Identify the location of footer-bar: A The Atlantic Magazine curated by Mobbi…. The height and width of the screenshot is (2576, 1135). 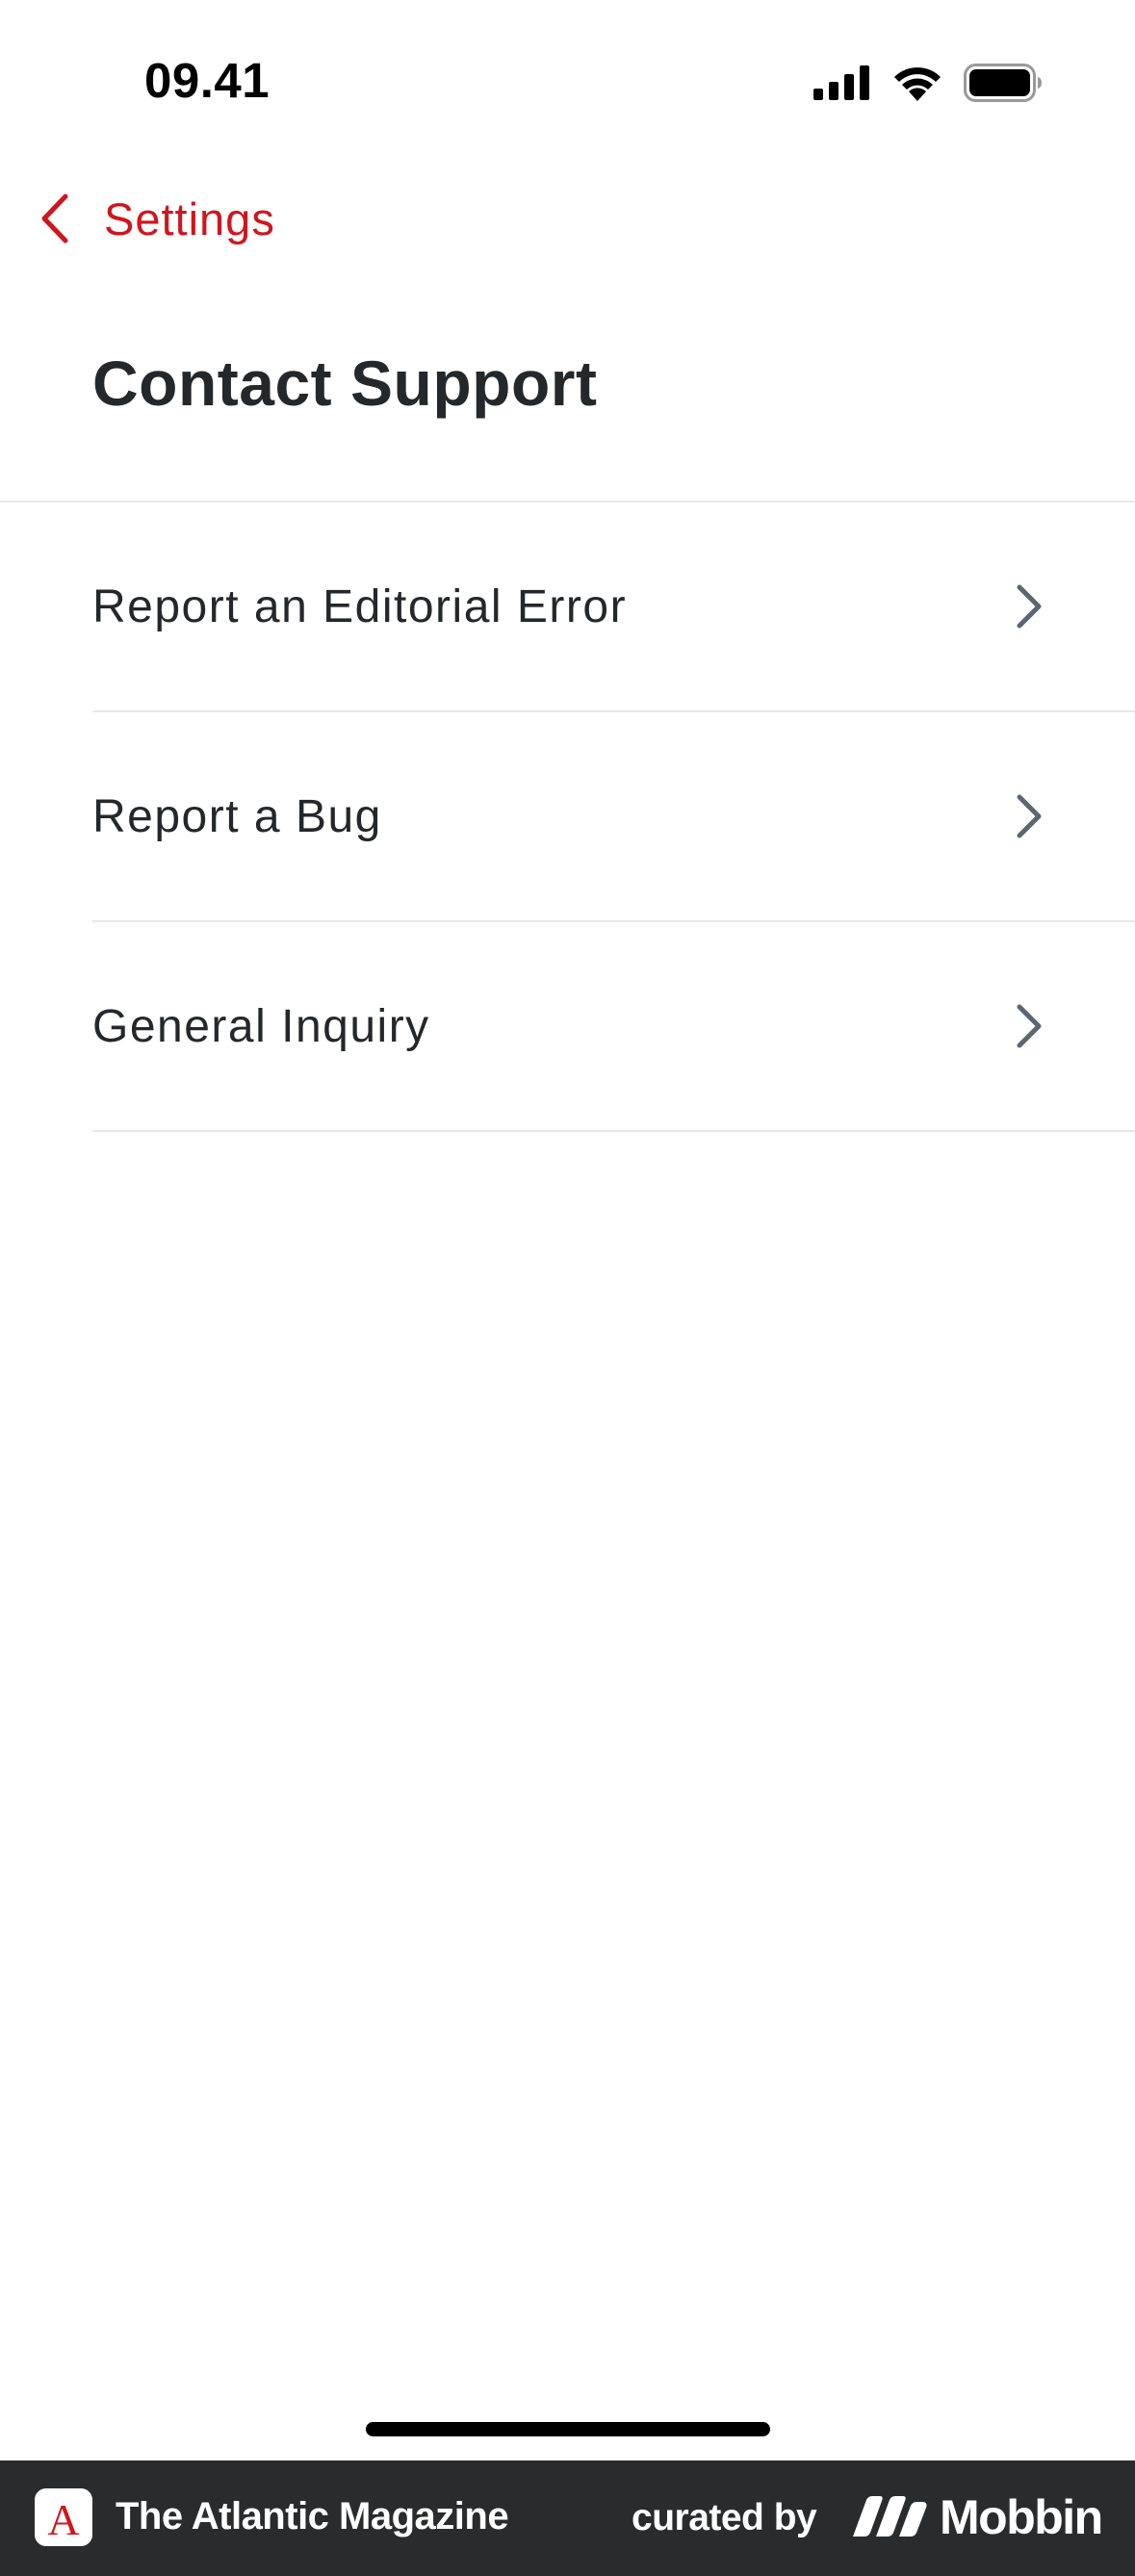
(567, 2518).